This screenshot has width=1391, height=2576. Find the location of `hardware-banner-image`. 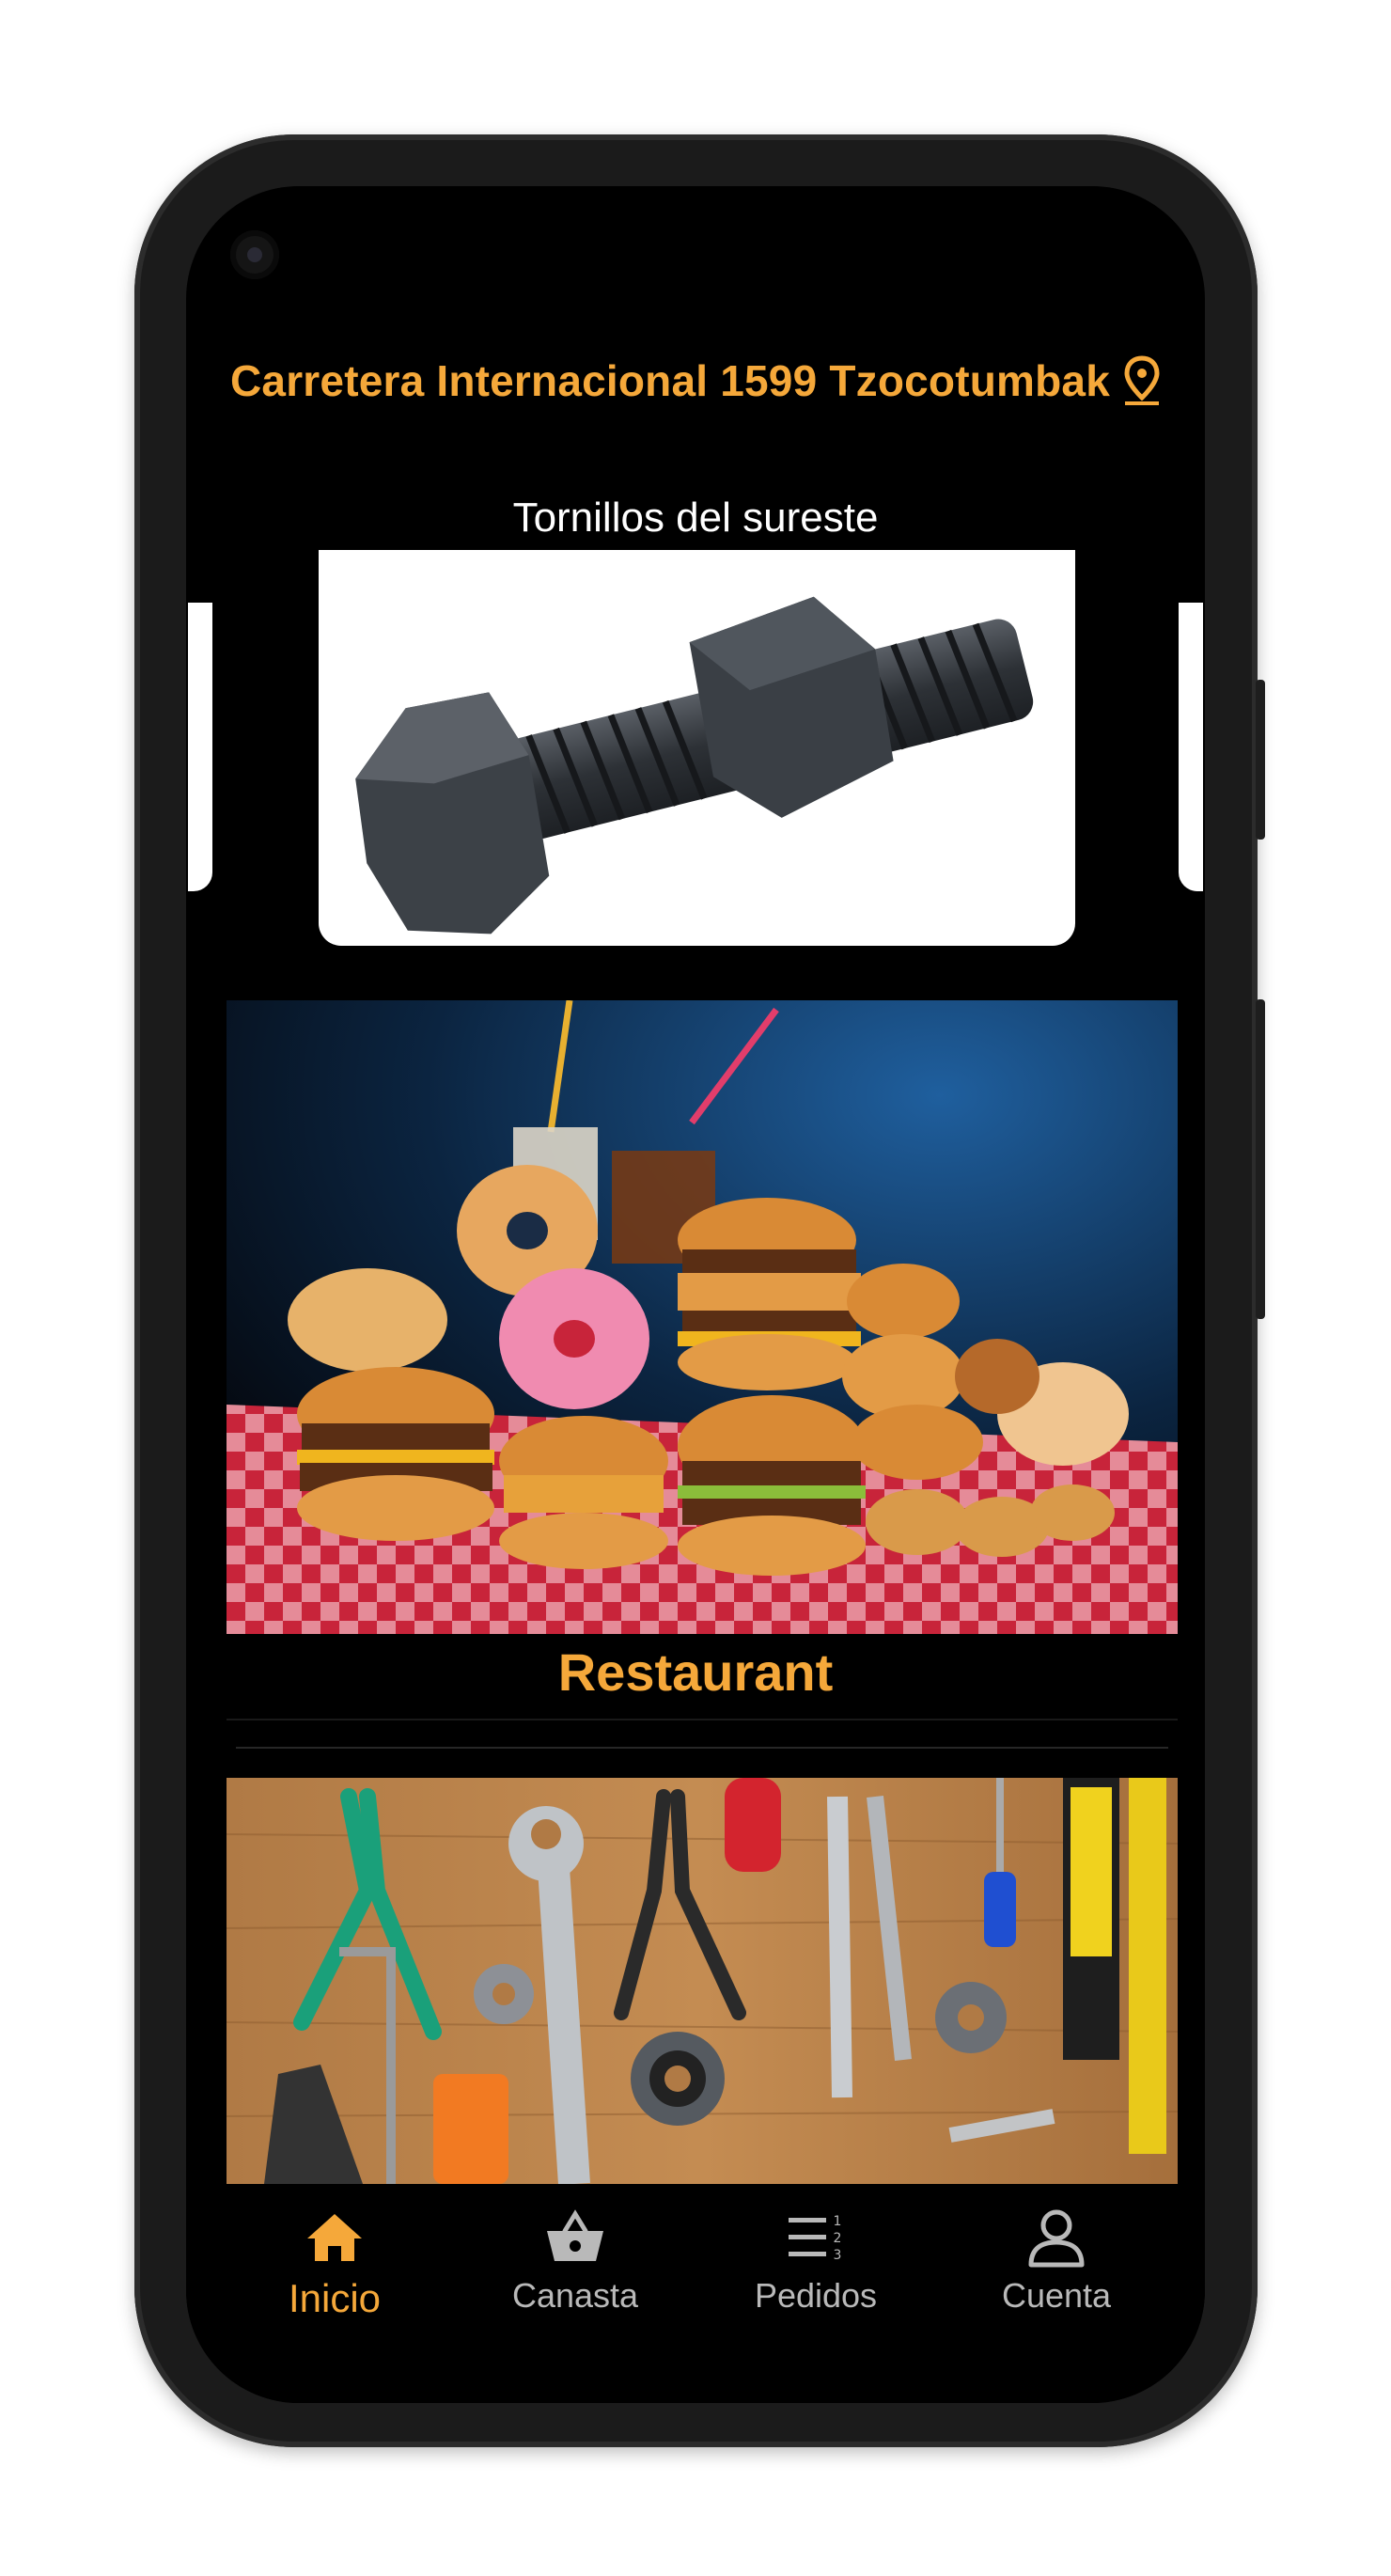

hardware-banner-image is located at coordinates (703, 1981).